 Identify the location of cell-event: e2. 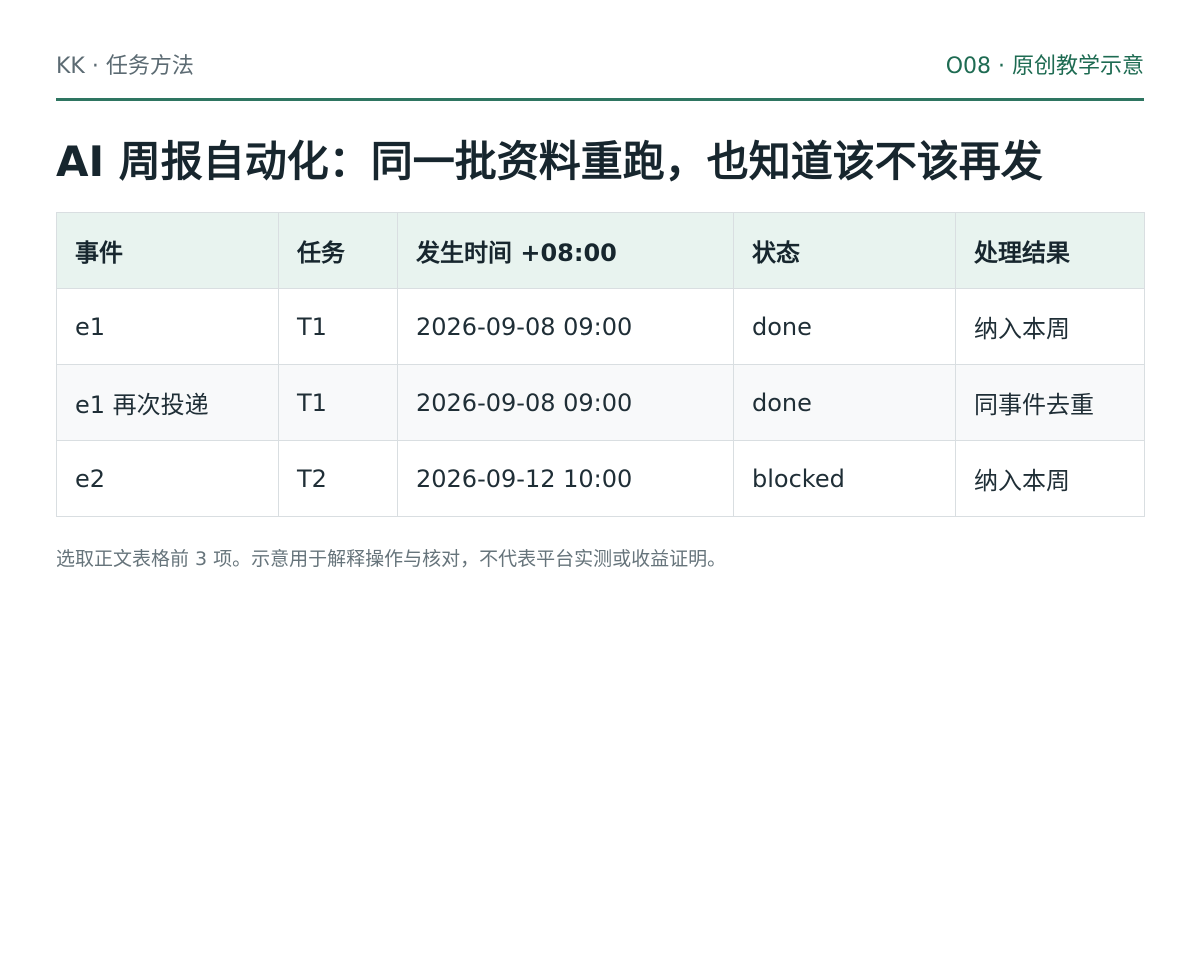
(167, 478).